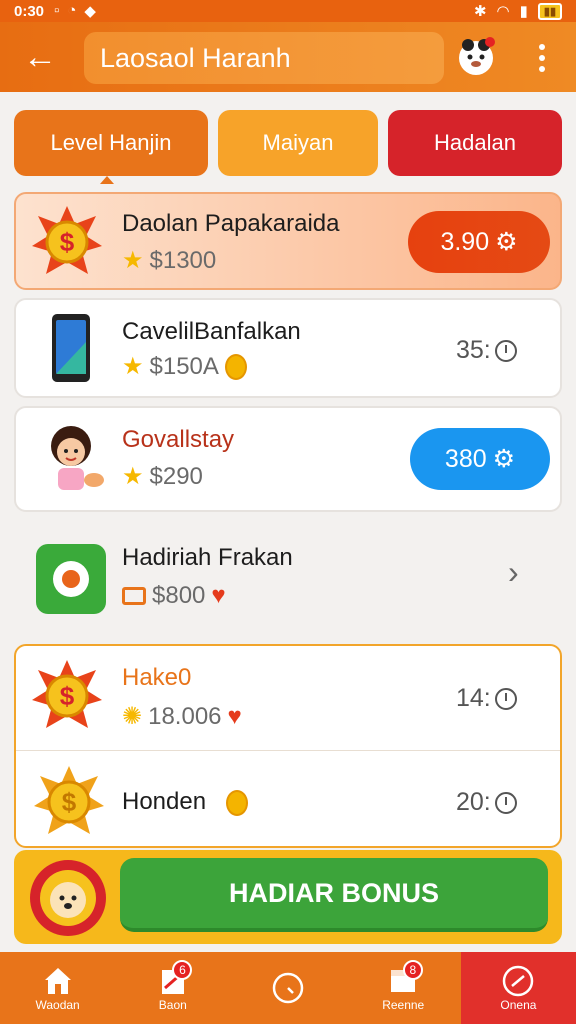  Describe the element at coordinates (111, 143) in the screenshot. I see `tab-level: Level Hanjin` at that location.